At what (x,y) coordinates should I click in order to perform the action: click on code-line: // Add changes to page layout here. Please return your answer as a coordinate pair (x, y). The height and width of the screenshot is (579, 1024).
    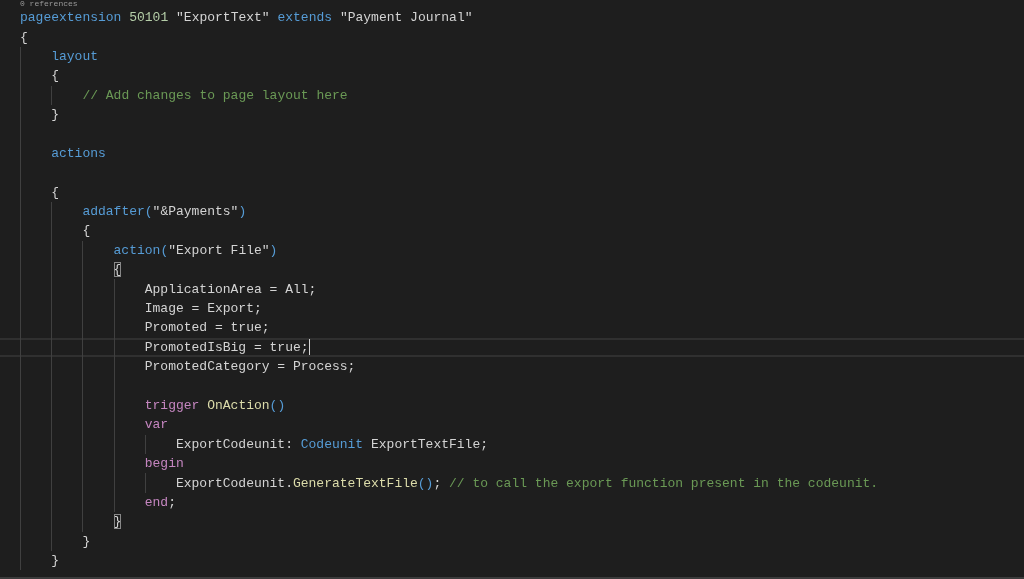
    Looking at the image, I should click on (215, 95).